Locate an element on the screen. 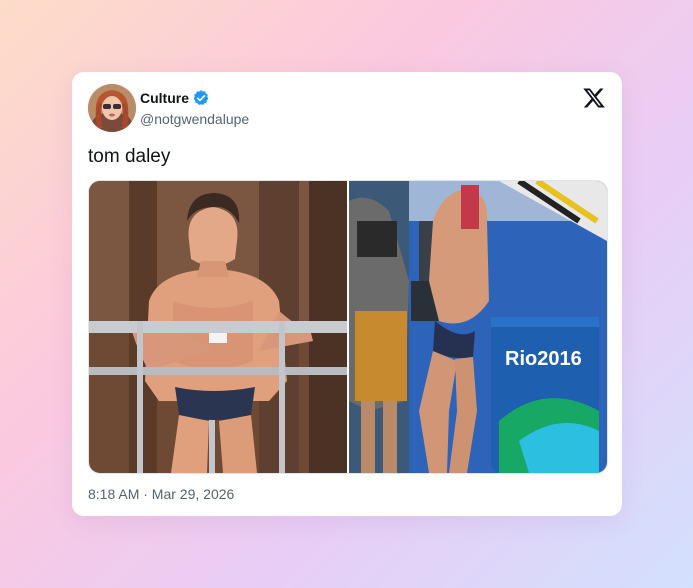 The height and width of the screenshot is (588, 693). author-name-row: Culture is located at coordinates (175, 98).